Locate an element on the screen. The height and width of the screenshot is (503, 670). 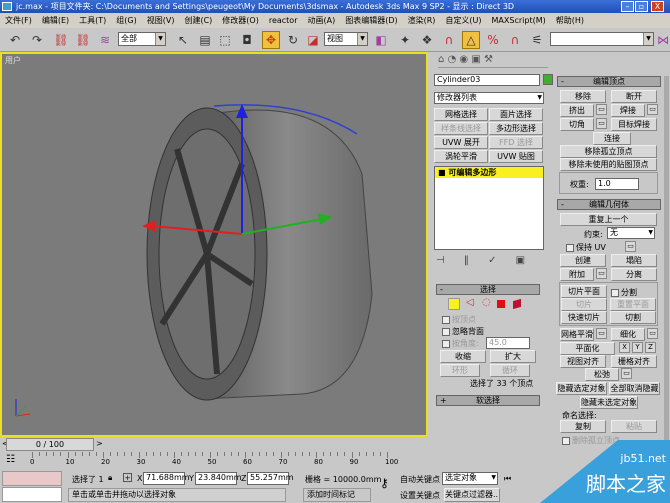
by-angle-checkbox: 按角度: is located at coordinates (460, 343).